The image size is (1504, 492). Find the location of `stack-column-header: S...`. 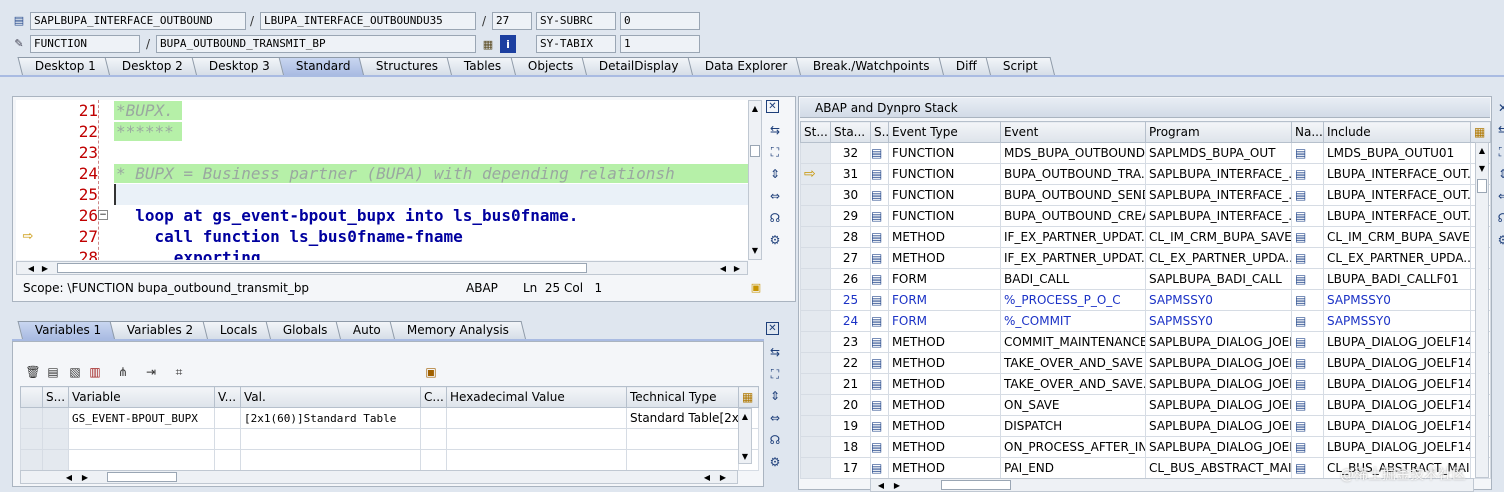

stack-column-header: S... is located at coordinates (879, 132).